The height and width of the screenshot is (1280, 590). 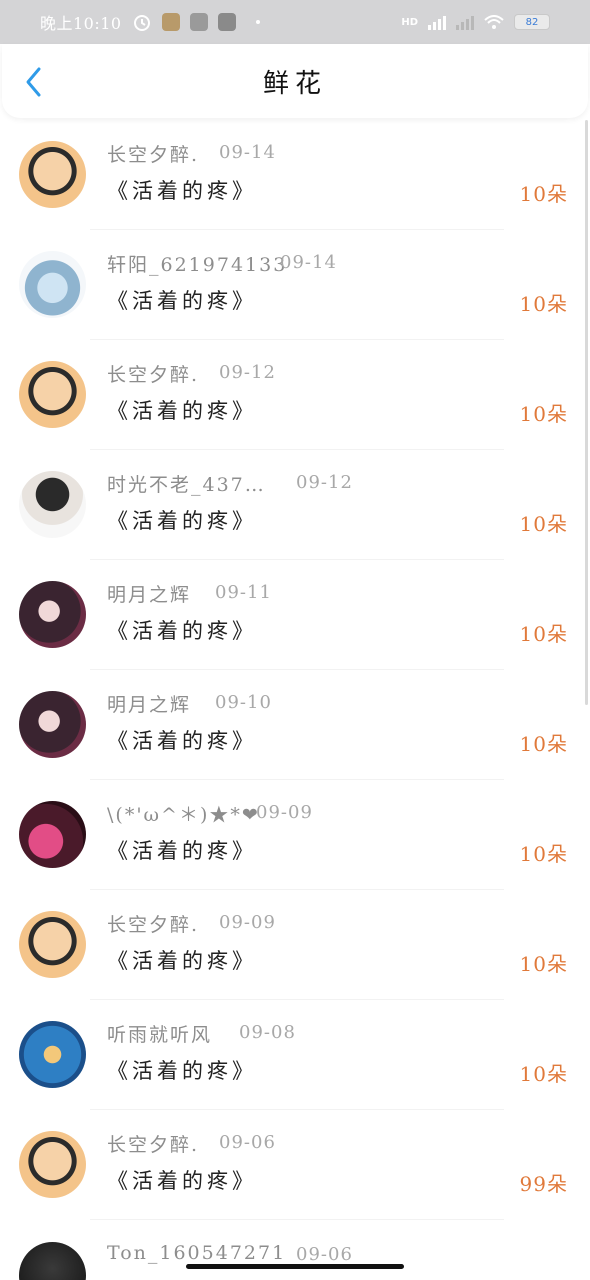 I want to click on list-item: 时光不老_437… 09-12 《活着的疼》 10朵, so click(x=295, y=505).